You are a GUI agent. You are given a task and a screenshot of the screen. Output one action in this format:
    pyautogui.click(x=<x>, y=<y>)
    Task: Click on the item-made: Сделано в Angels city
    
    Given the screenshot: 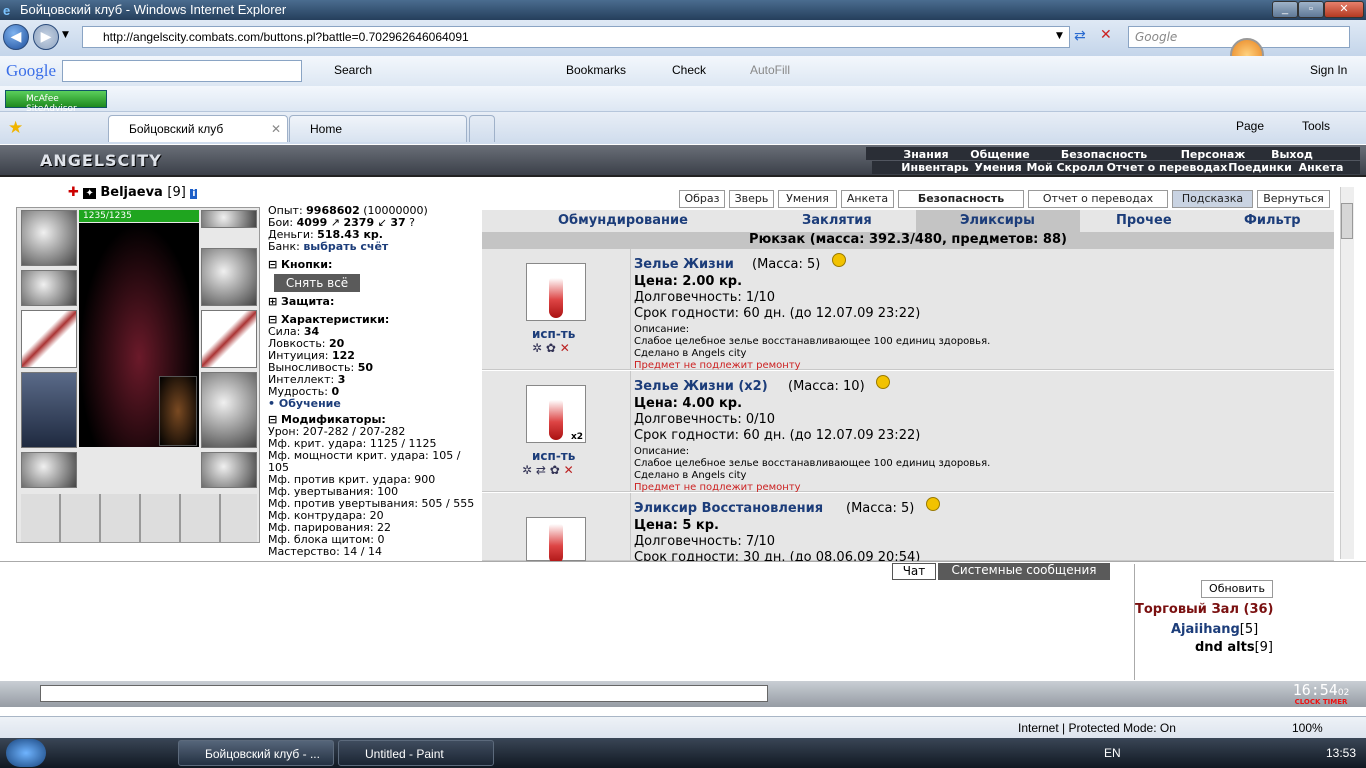 What is the action you would take?
    pyautogui.click(x=690, y=475)
    